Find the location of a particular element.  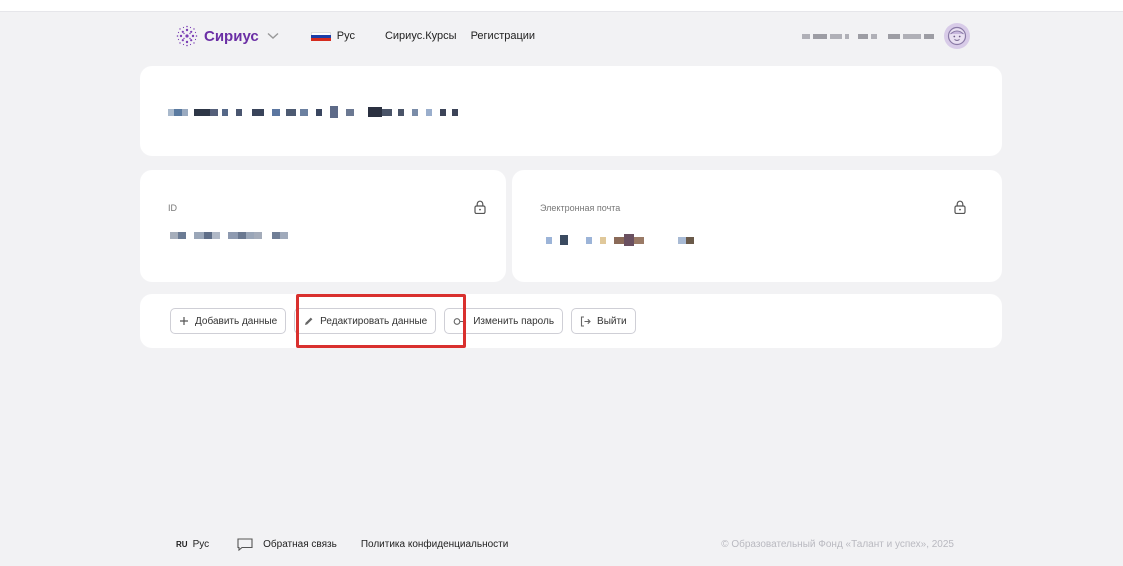

email-card: Электронная почта is located at coordinates (757, 226).